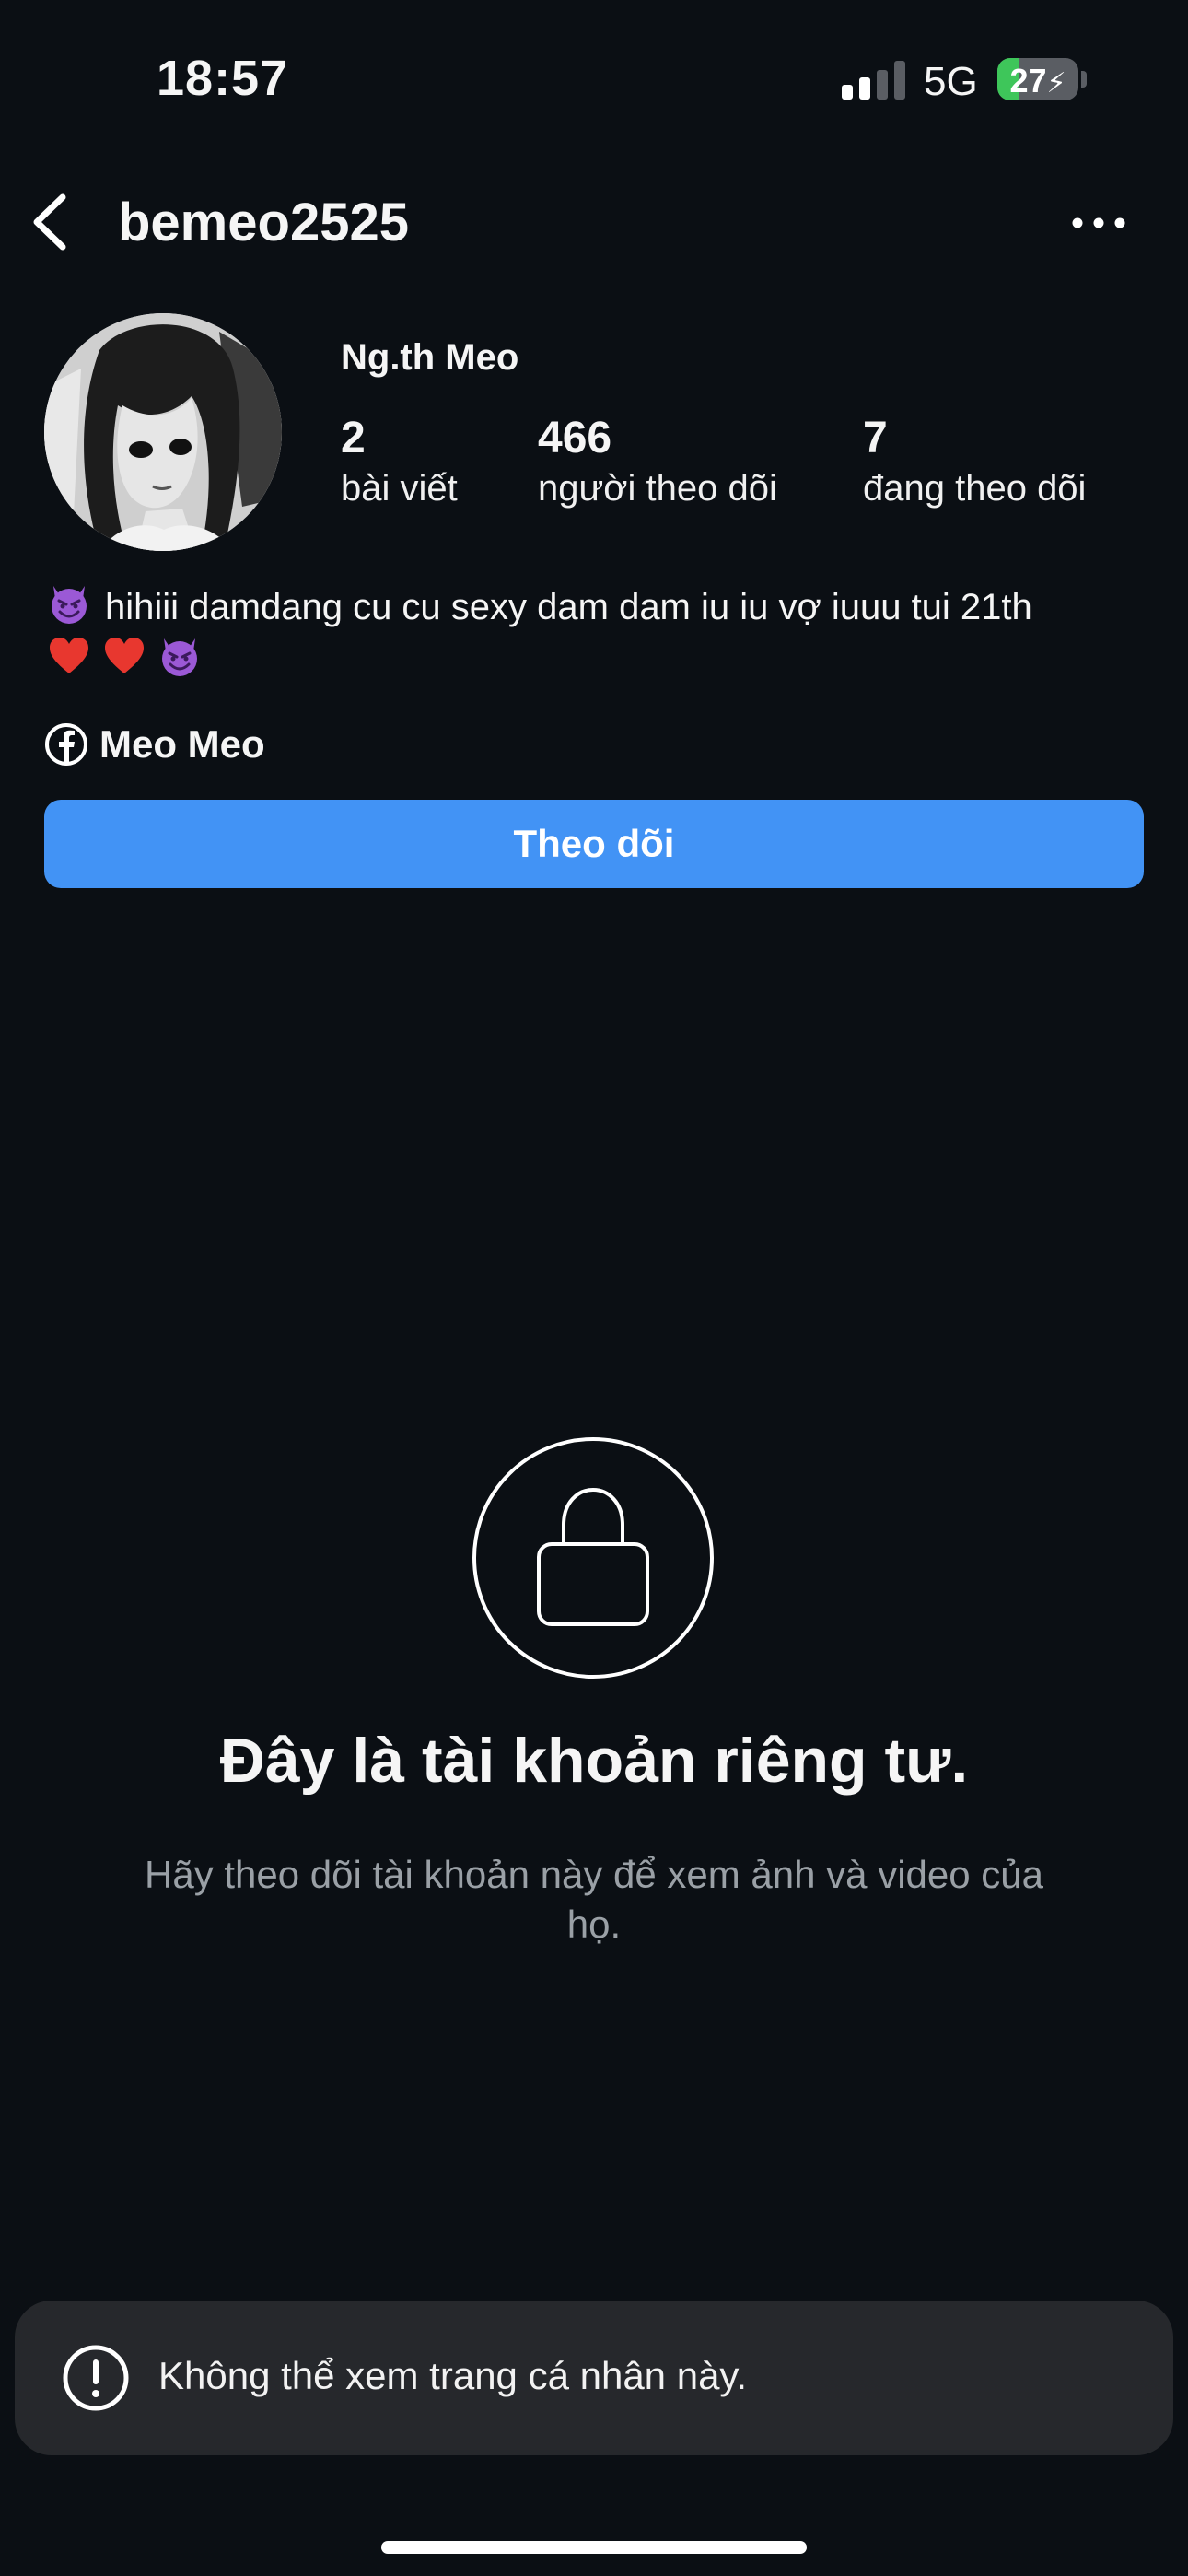 The width and height of the screenshot is (1188, 2576). Describe the element at coordinates (594, 78) in the screenshot. I see `status-bar: 18:57 5G 27⚡` at that location.